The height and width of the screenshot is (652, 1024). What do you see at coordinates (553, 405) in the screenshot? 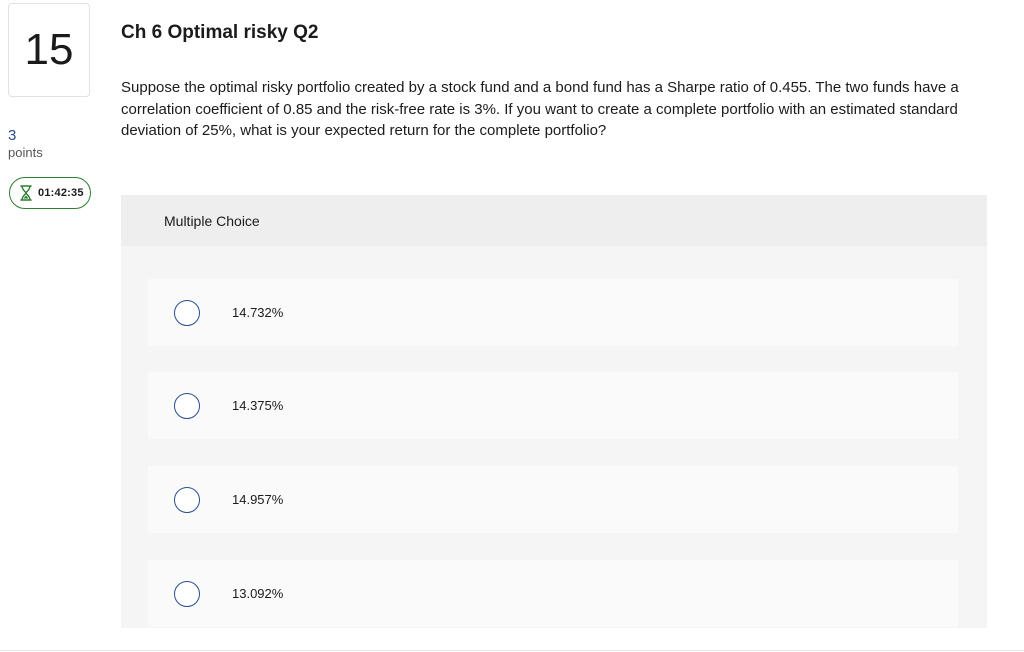
I see `choice-option-2: 14.375%` at bounding box center [553, 405].